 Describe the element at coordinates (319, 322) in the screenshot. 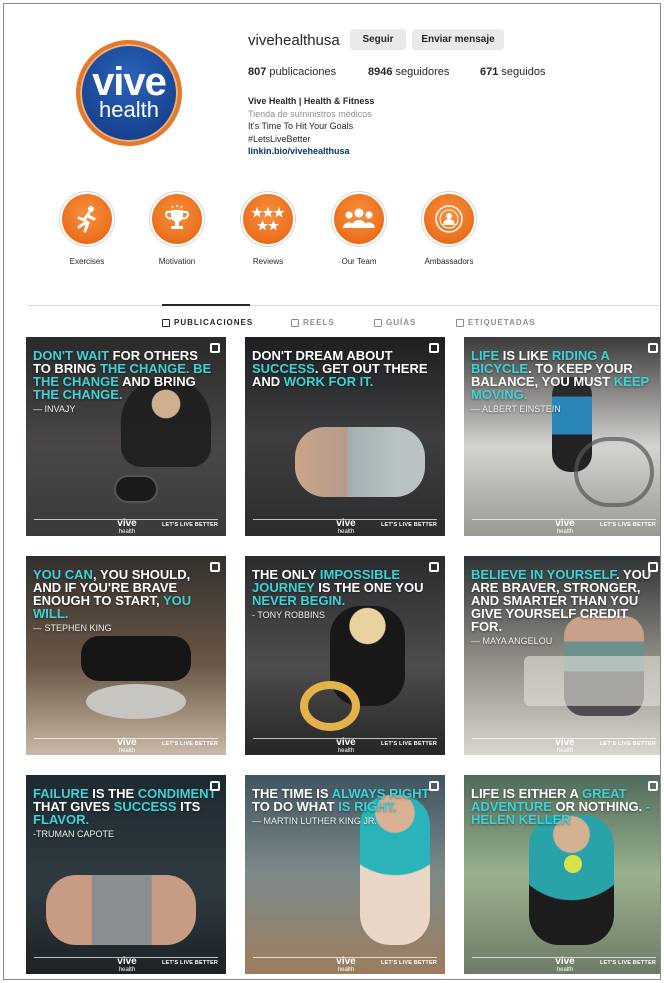

I see `tab-label: REELS` at that location.